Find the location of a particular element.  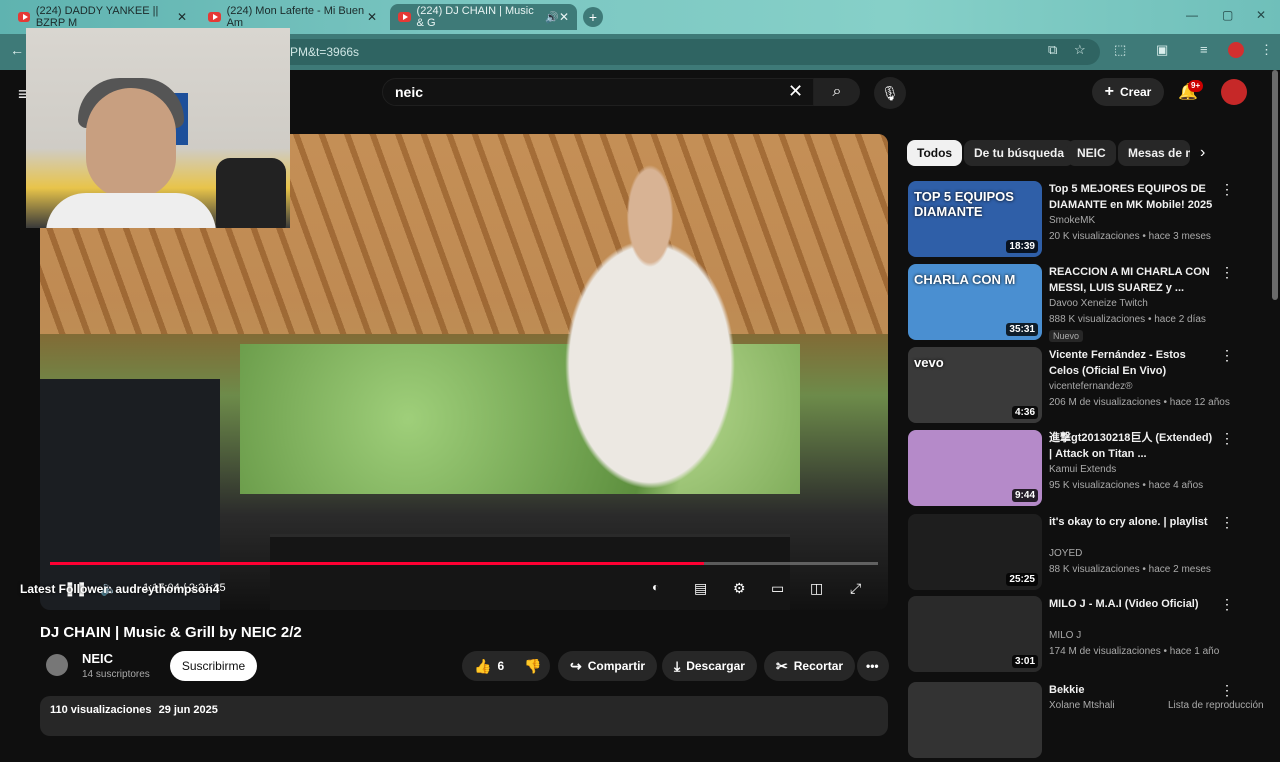

close-window-icon: ✕ is located at coordinates (1261, 15).